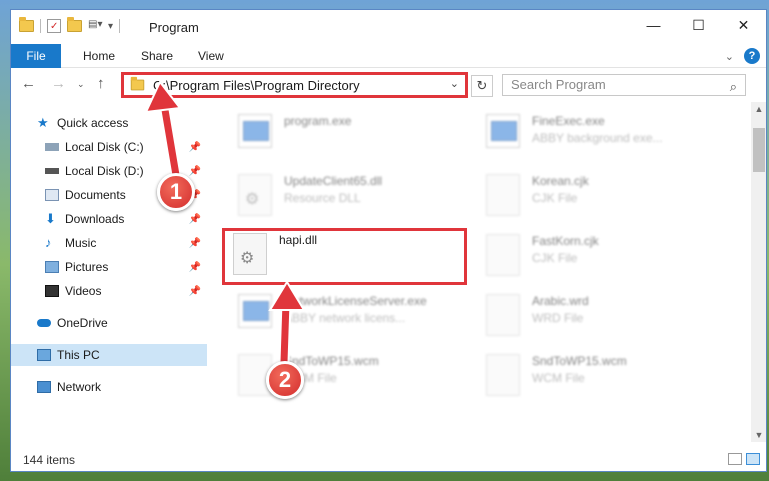 The width and height of the screenshot is (769, 481). What do you see at coordinates (44, 387) in the screenshot?
I see `network-icon` at bounding box center [44, 387].